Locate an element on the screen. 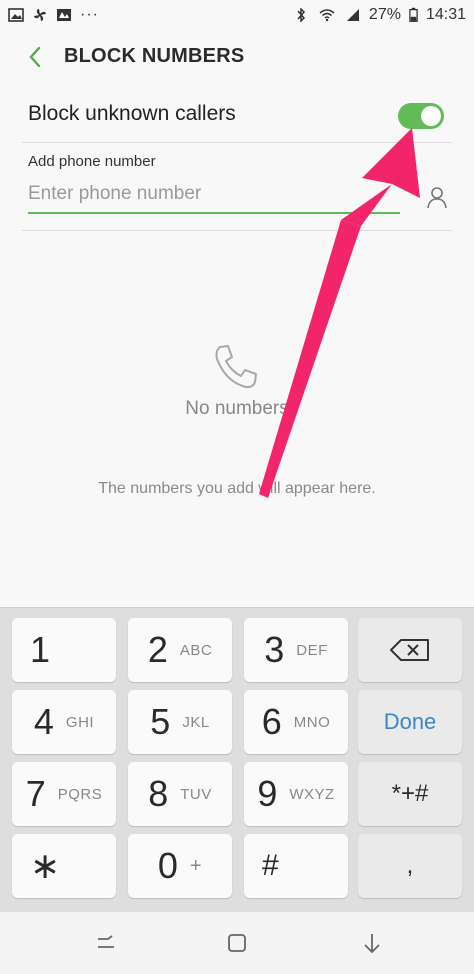 Image resolution: width=474 pixels, height=974 pixels. block-unknown-toggle is located at coordinates (421, 116).